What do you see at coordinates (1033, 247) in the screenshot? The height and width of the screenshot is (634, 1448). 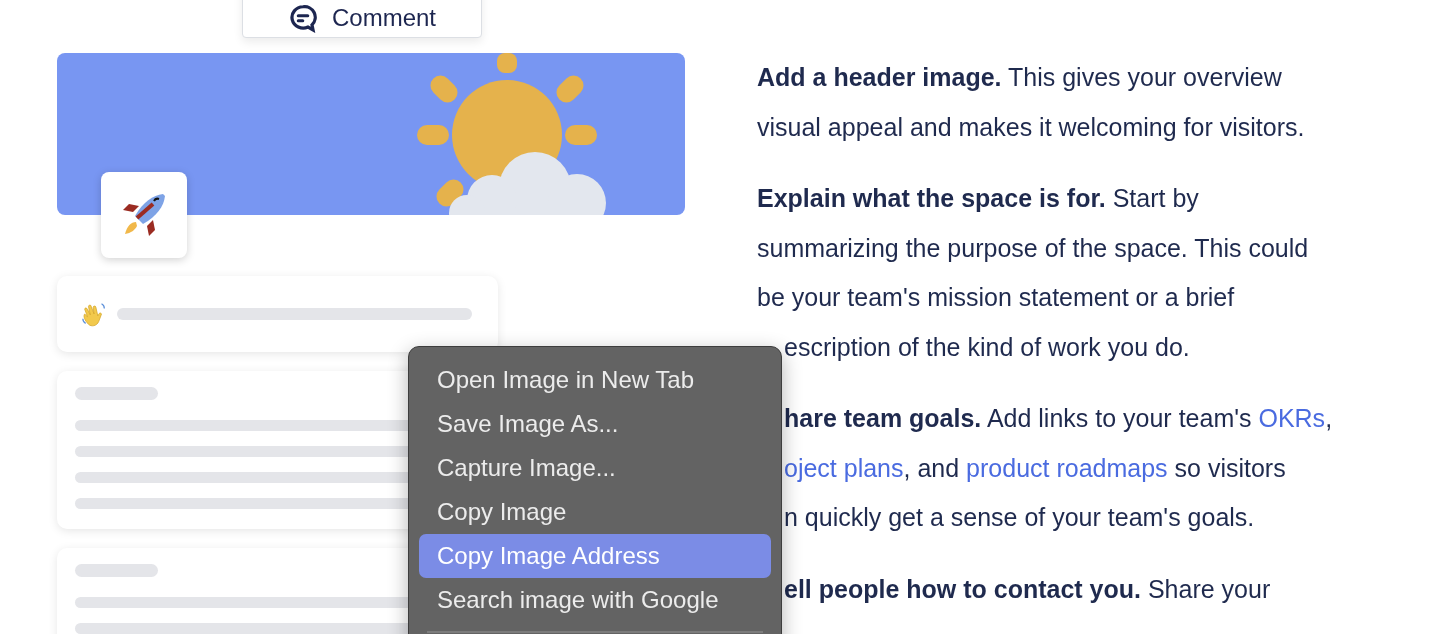 I see `body-text: summarizing the purpose of the space. This could` at bounding box center [1033, 247].